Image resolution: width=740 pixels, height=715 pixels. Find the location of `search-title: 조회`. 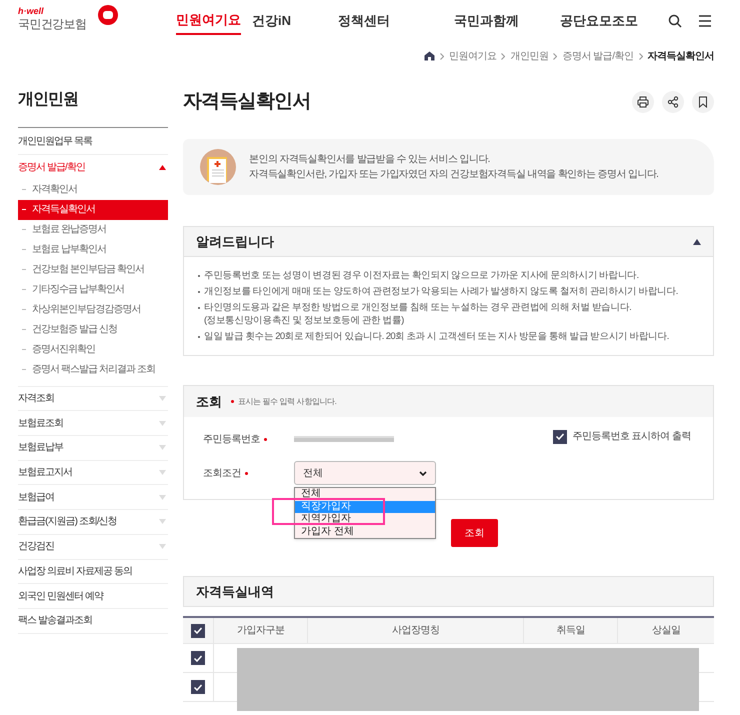

search-title: 조회 is located at coordinates (209, 401).